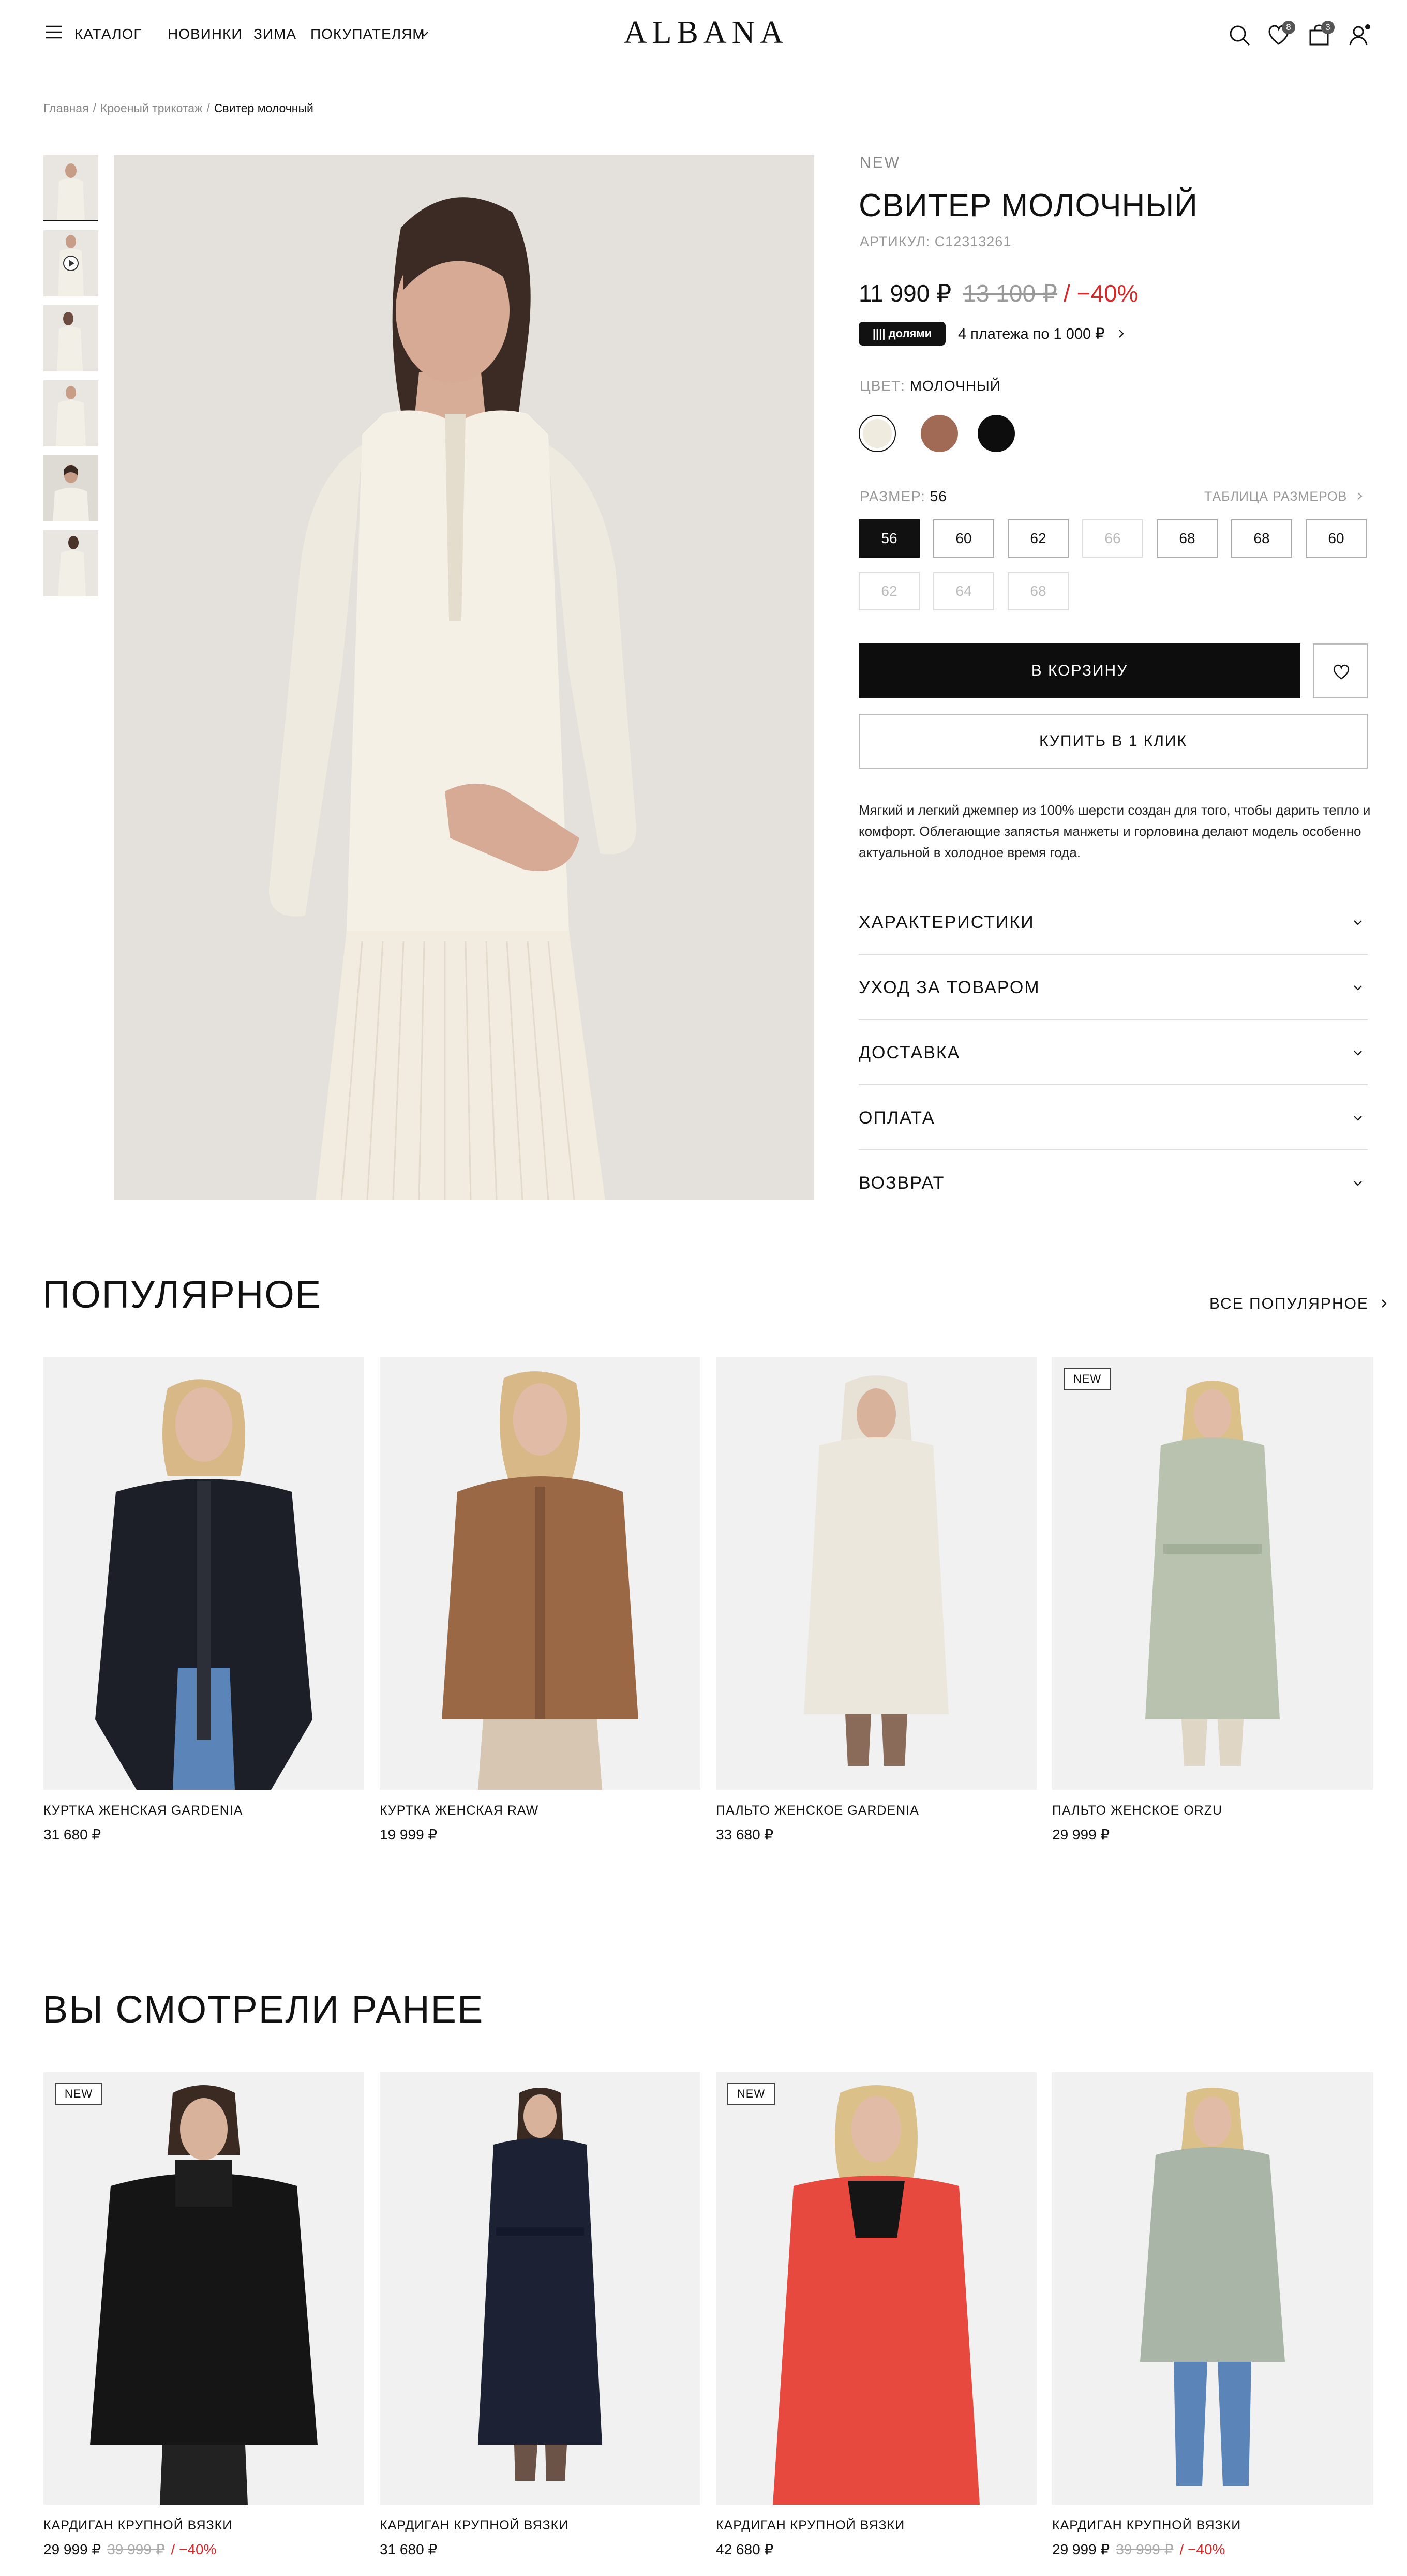 Image resolution: width=1407 pixels, height=2576 pixels. I want to click on size-label-text: РАЗМЕР:, so click(893, 496).